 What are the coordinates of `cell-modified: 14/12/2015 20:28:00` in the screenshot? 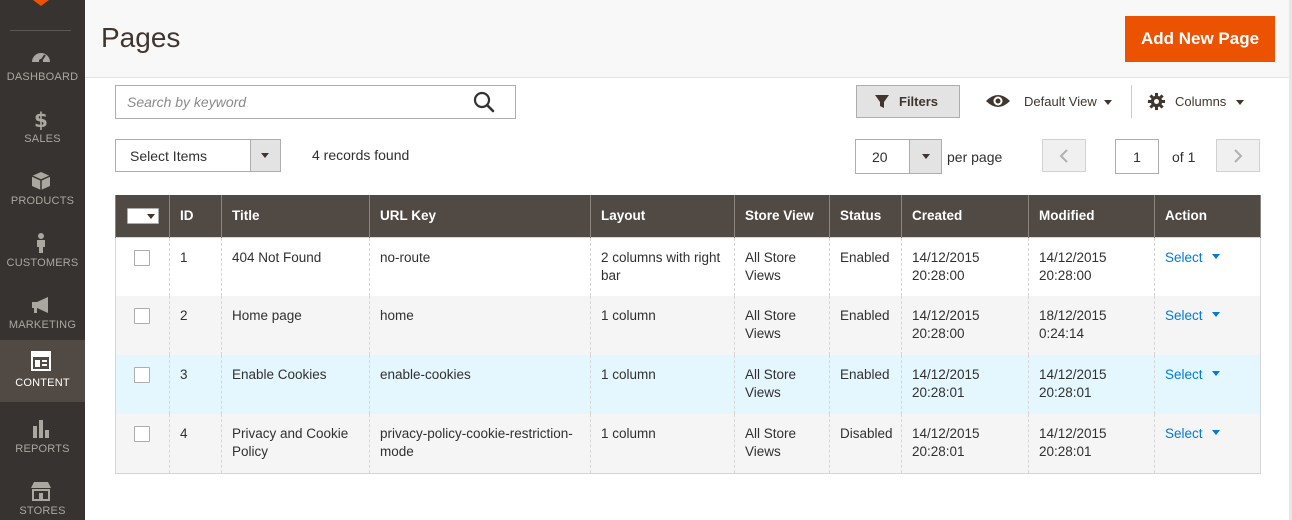 It's located at (1091, 266).